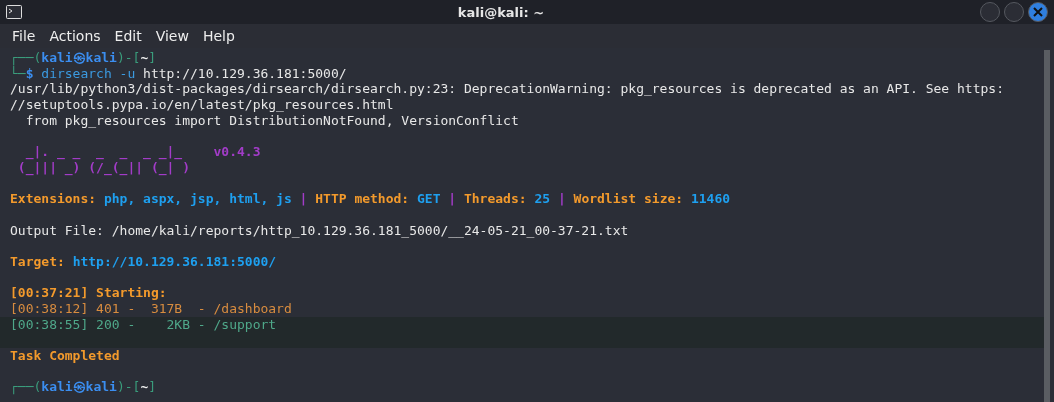 The height and width of the screenshot is (402, 1054). What do you see at coordinates (1014, 12) in the screenshot?
I see `maximize-button` at bounding box center [1014, 12].